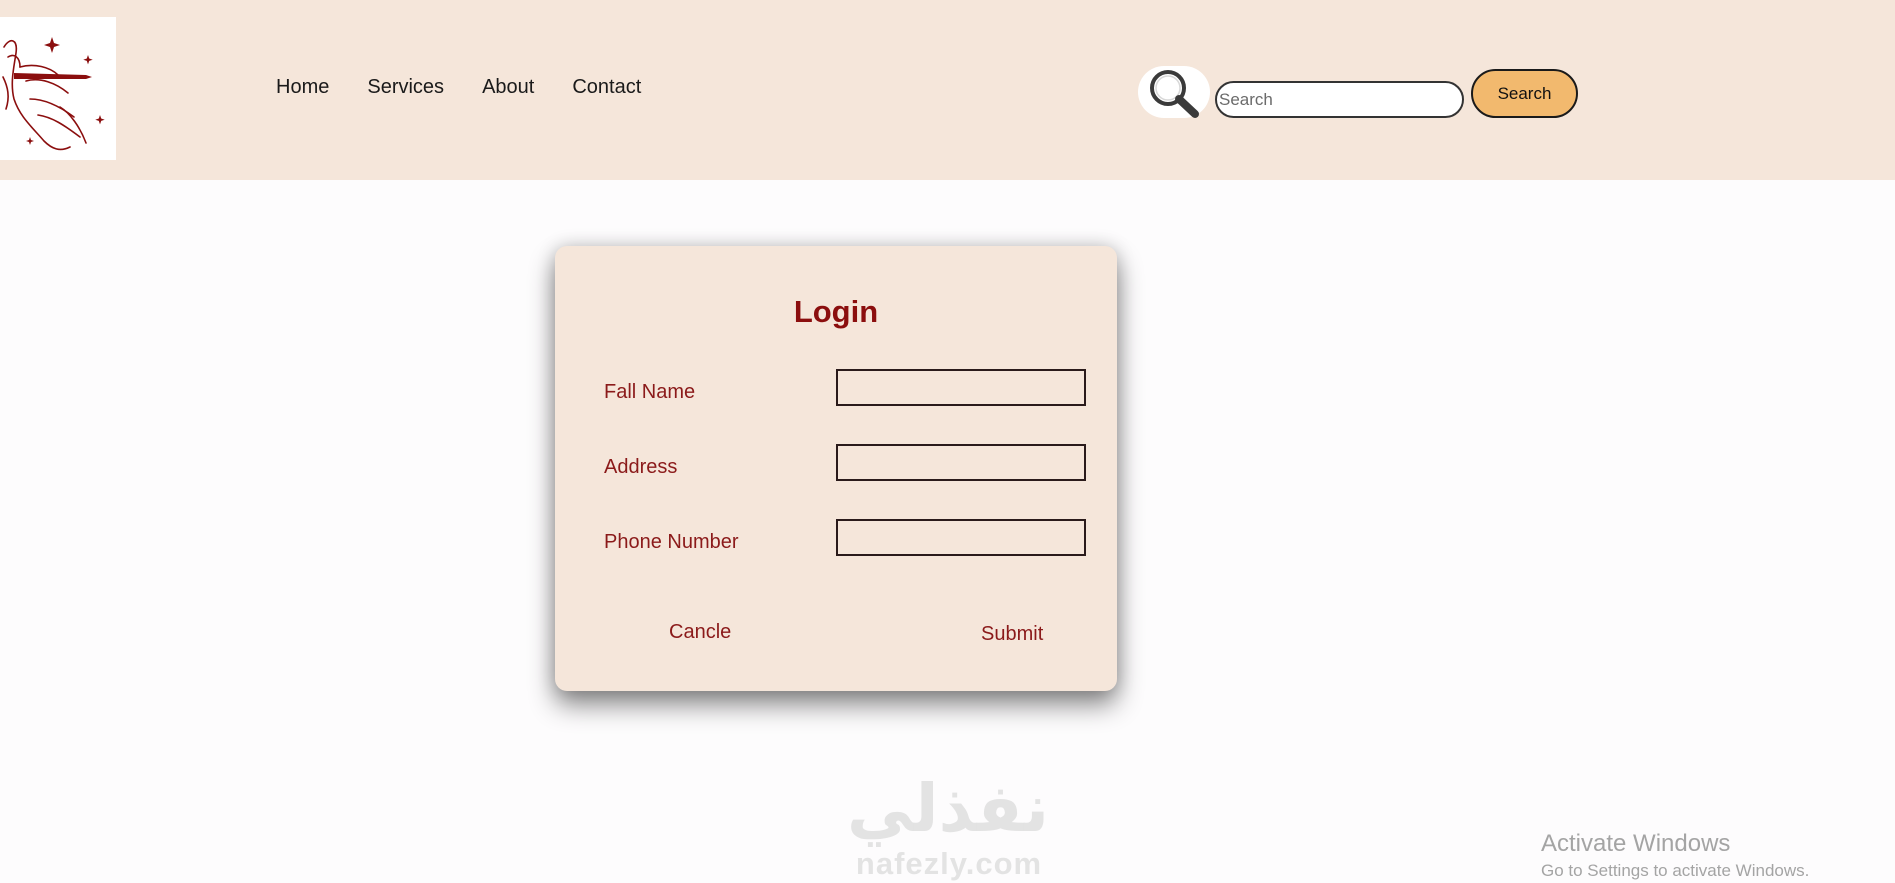 Image resolution: width=1895 pixels, height=883 pixels. Describe the element at coordinates (700, 632) in the screenshot. I see `cancel-button: Cancle` at that location.